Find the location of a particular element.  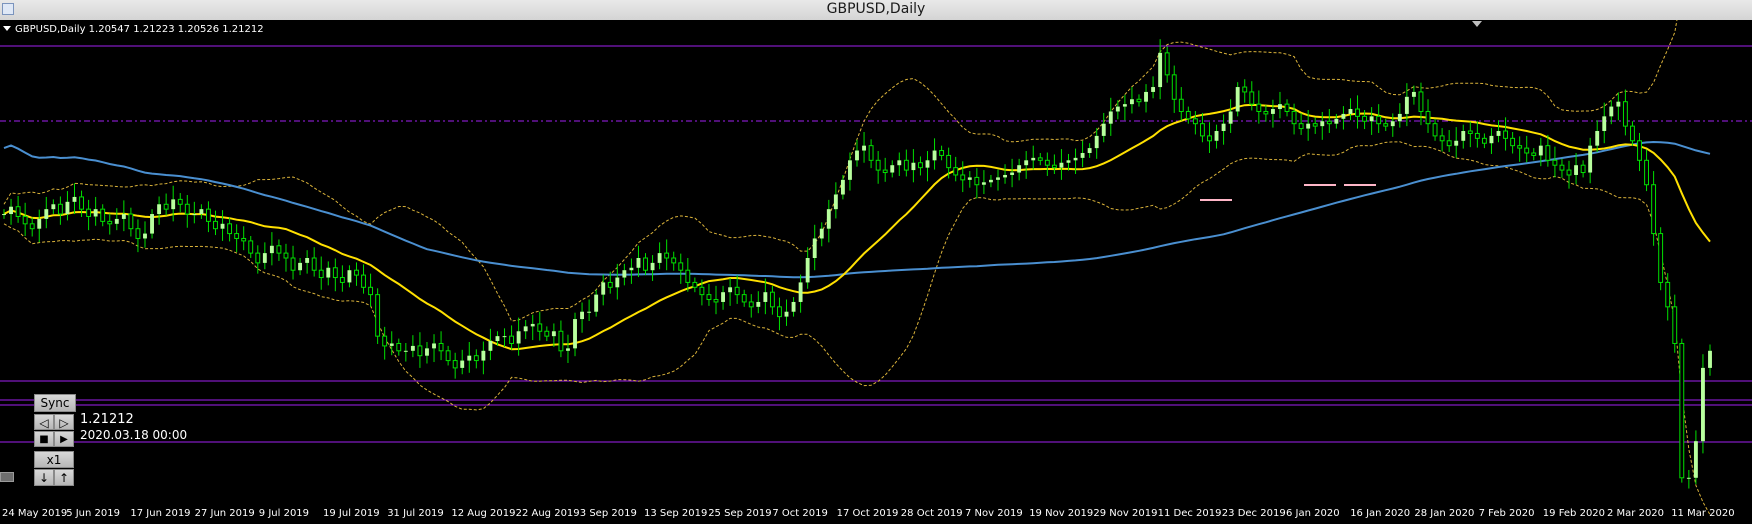

speed-down-icon: ↓ is located at coordinates (44, 477).